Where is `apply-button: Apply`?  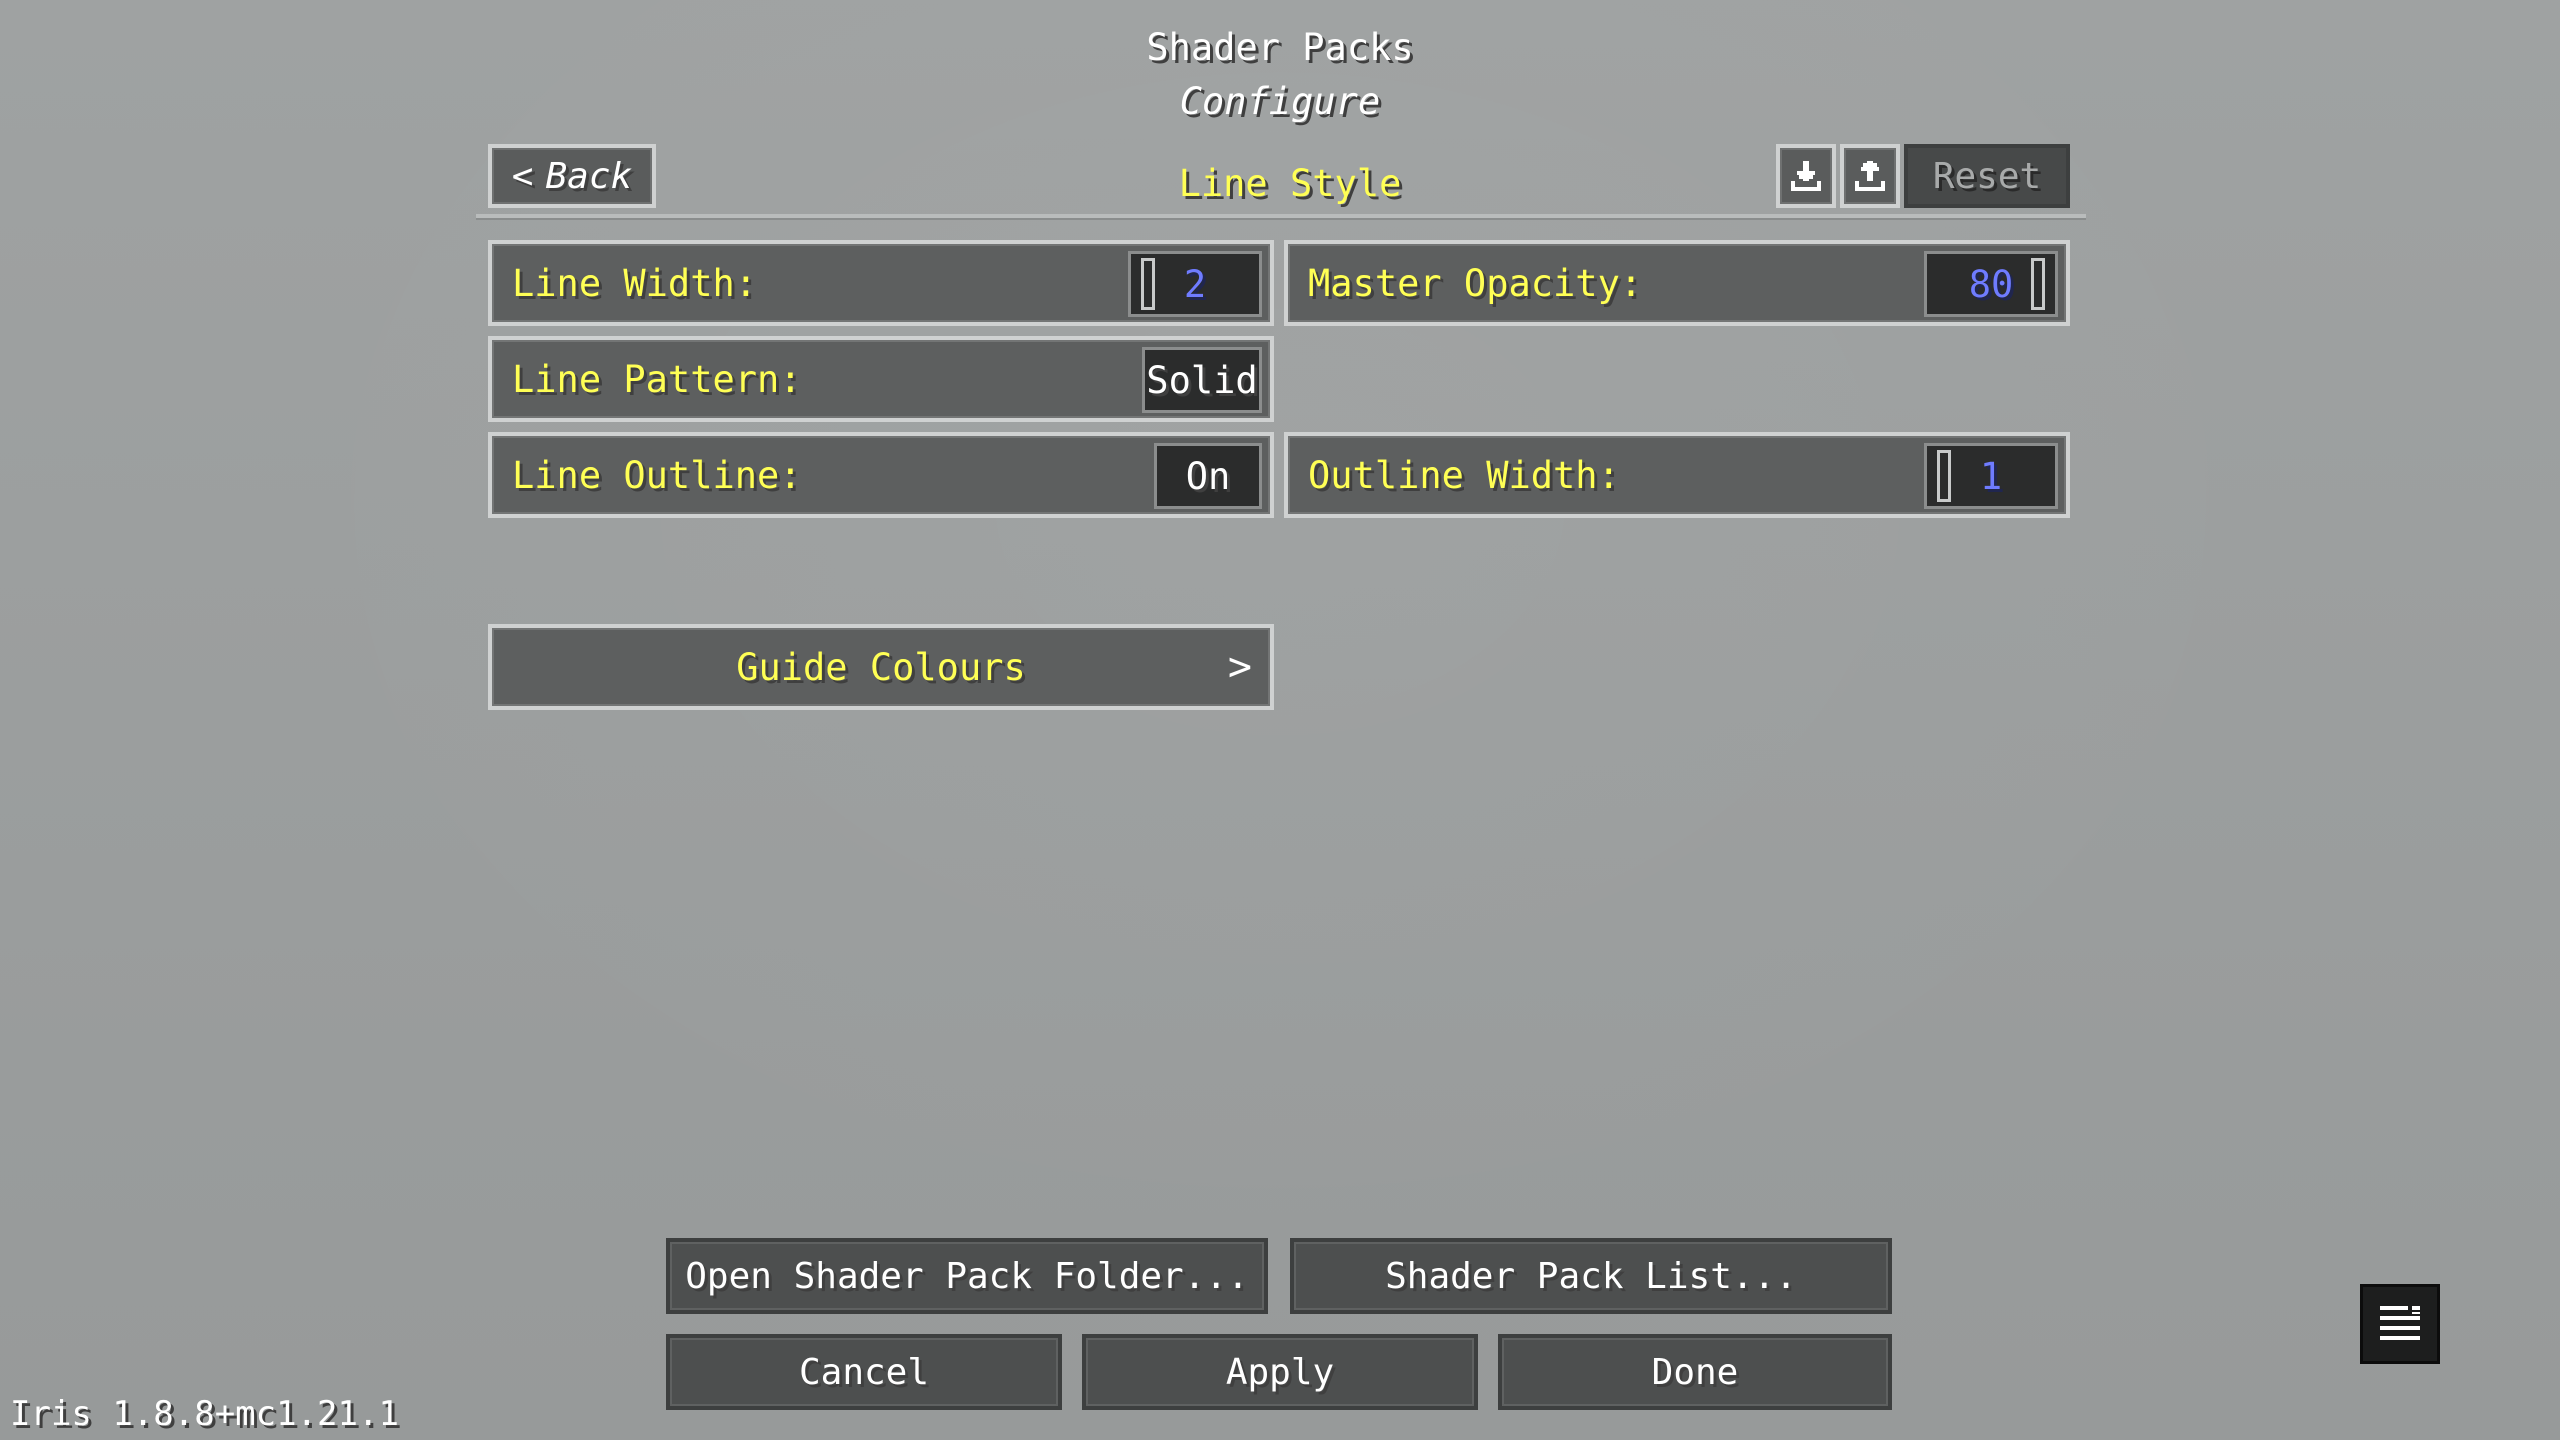 apply-button: Apply is located at coordinates (1280, 1372).